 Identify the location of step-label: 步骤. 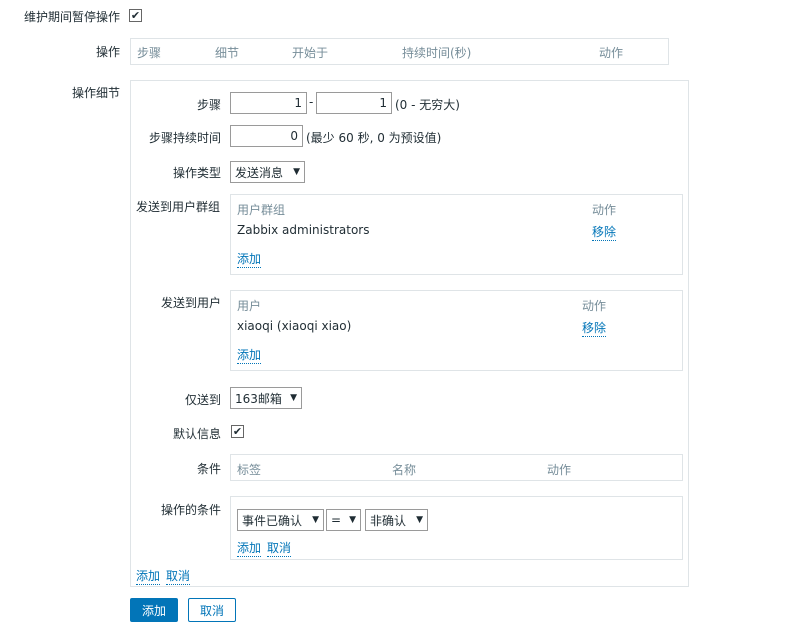
(208, 105).